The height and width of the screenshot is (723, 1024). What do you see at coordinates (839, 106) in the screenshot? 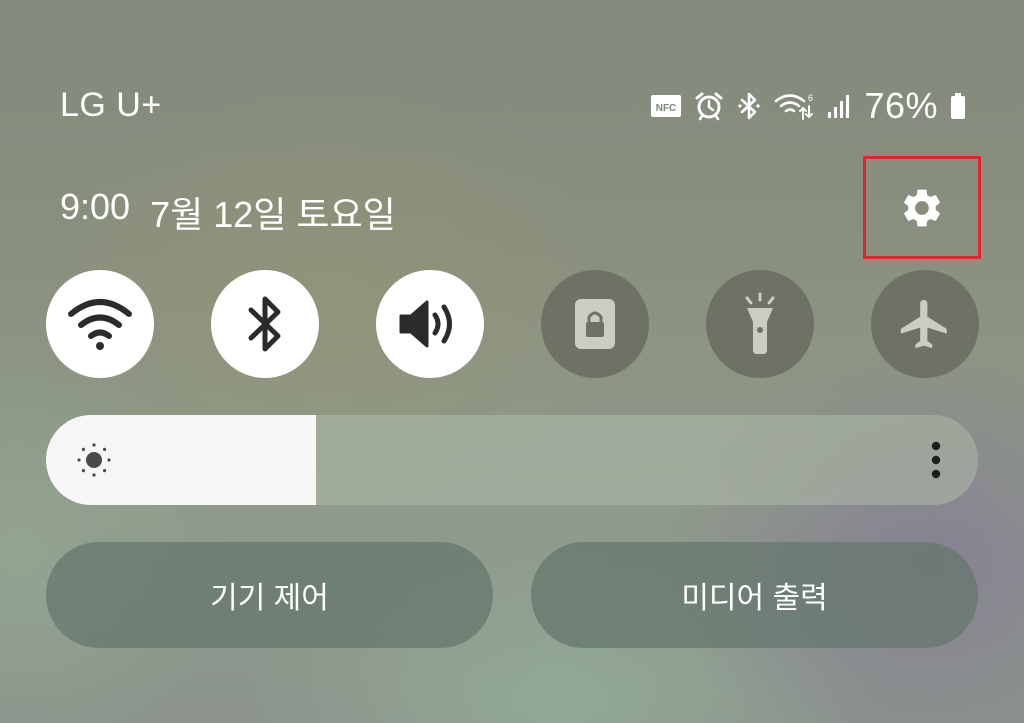
I see `signal-icon` at bounding box center [839, 106].